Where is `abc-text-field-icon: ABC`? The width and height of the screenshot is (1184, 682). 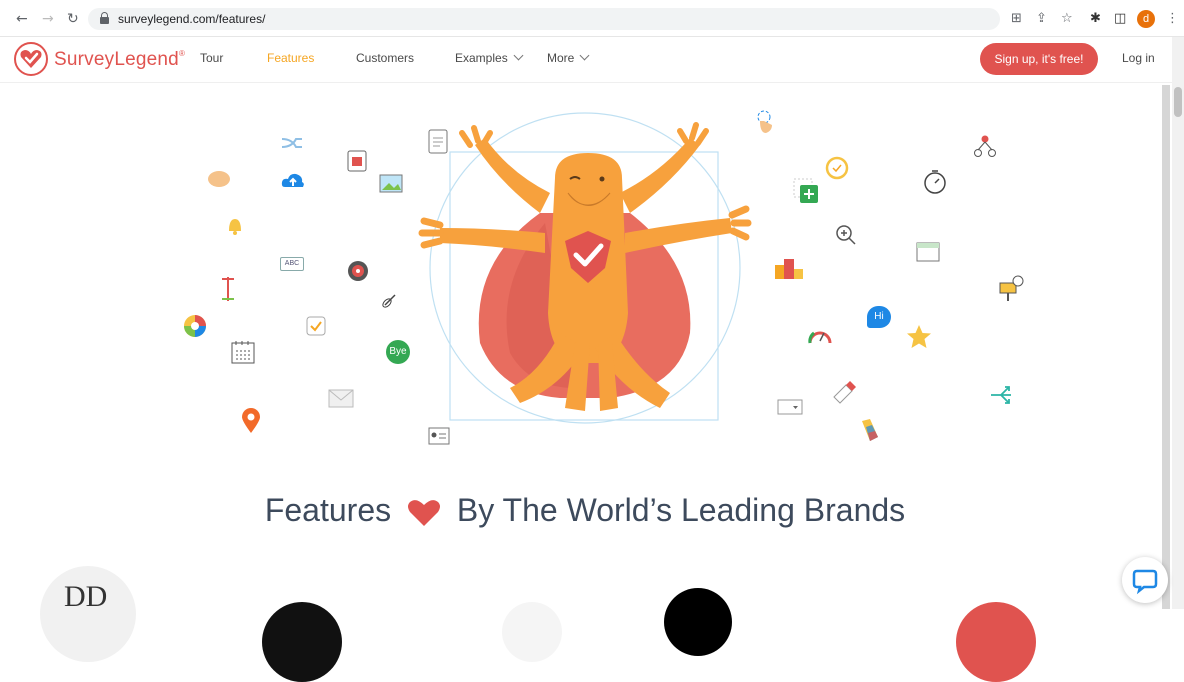 abc-text-field-icon: ABC is located at coordinates (292, 264).